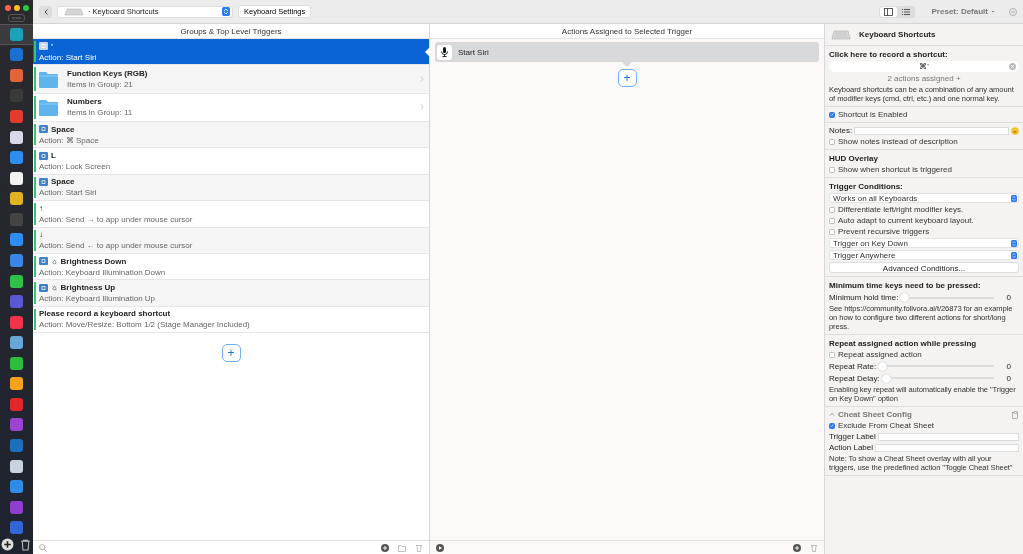  What do you see at coordinates (627, 31) in the screenshot?
I see `column-header: Actions Assigned to Selected Trigger` at bounding box center [627, 31].